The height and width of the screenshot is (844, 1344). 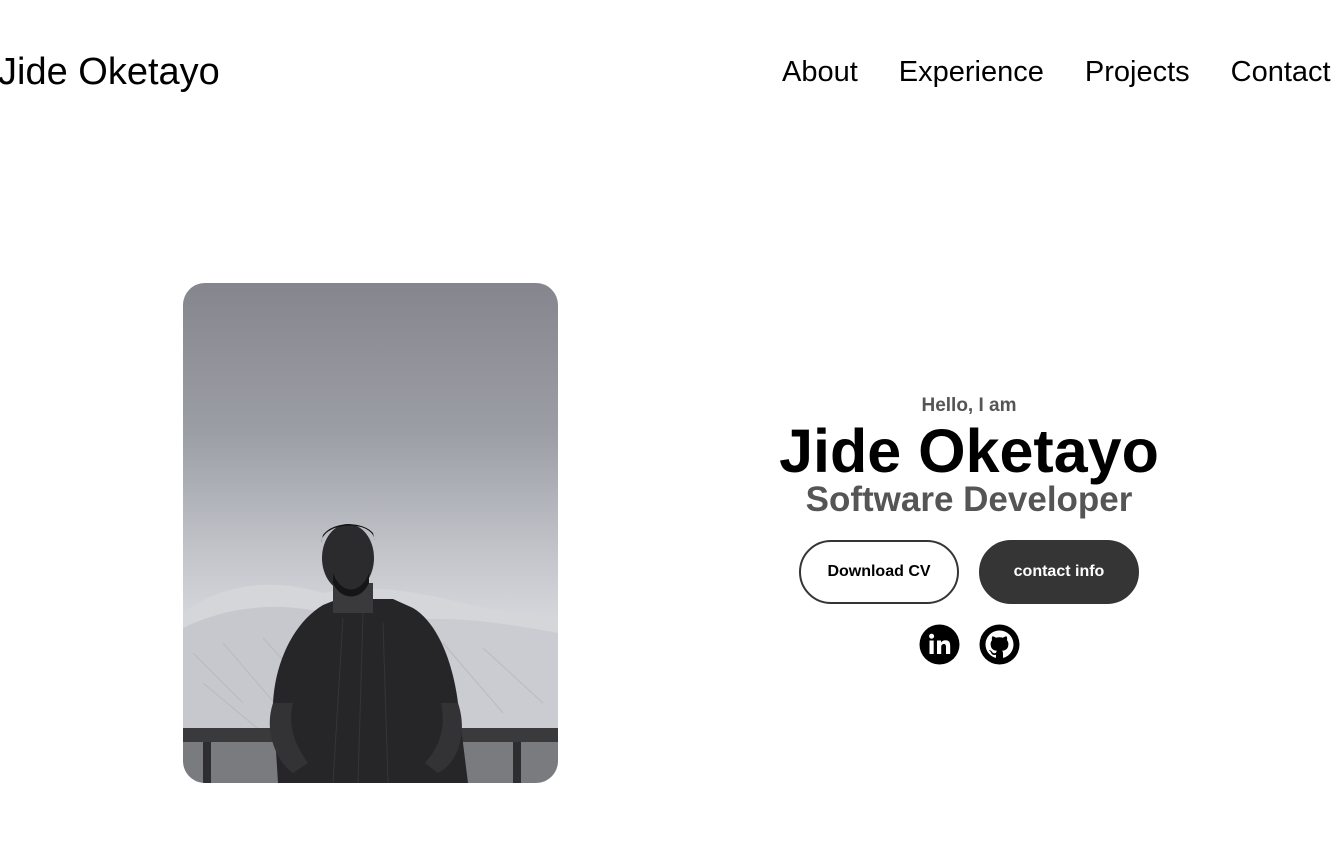 I want to click on nav-link-projects: Projects, so click(x=1137, y=72).